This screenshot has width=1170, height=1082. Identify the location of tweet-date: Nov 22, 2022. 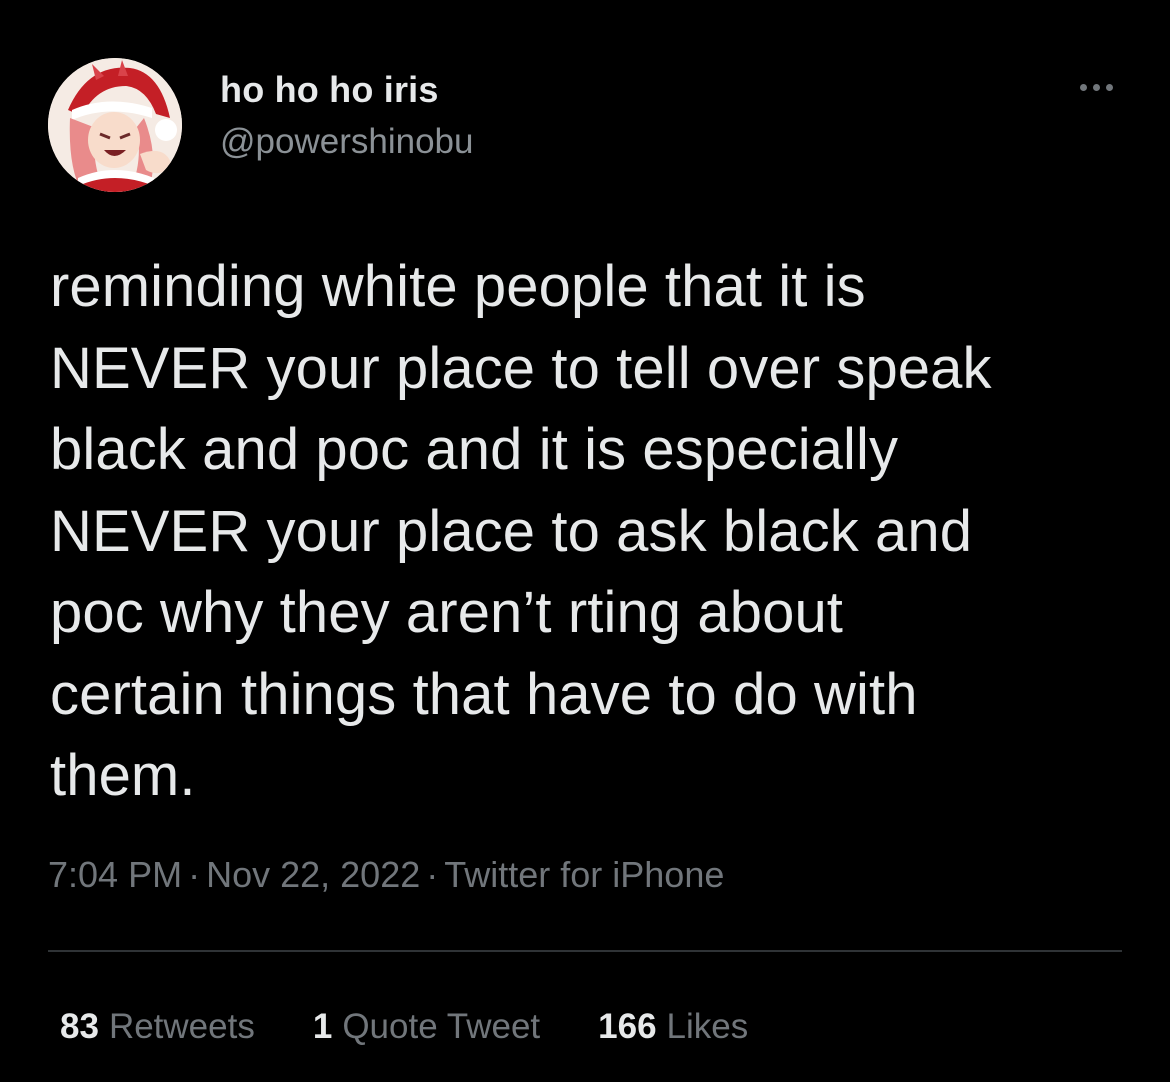
(313, 874).